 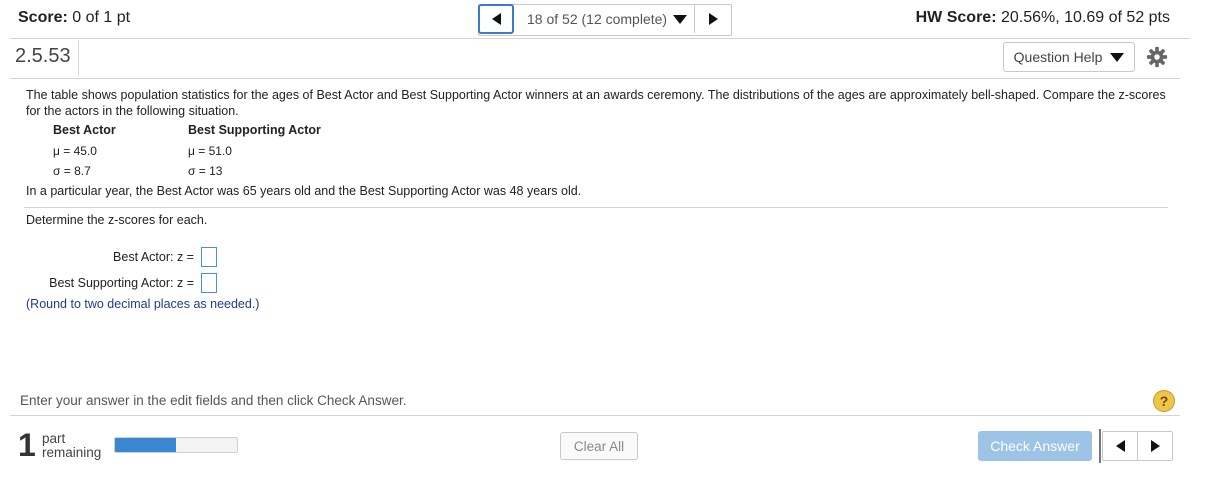 I want to click on gear-icon, so click(x=1157, y=57).